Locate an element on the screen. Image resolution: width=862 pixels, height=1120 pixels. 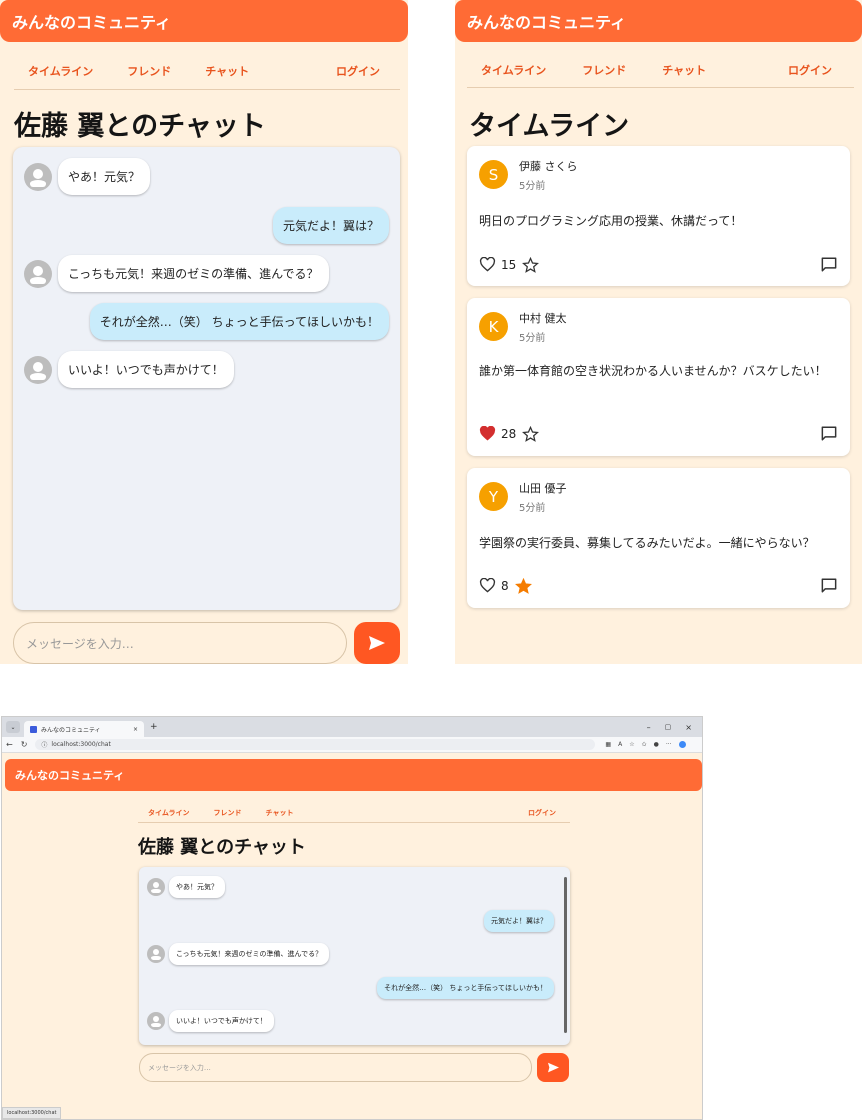
post-header: K 中村 健太 5分前 is located at coordinates (523, 327).